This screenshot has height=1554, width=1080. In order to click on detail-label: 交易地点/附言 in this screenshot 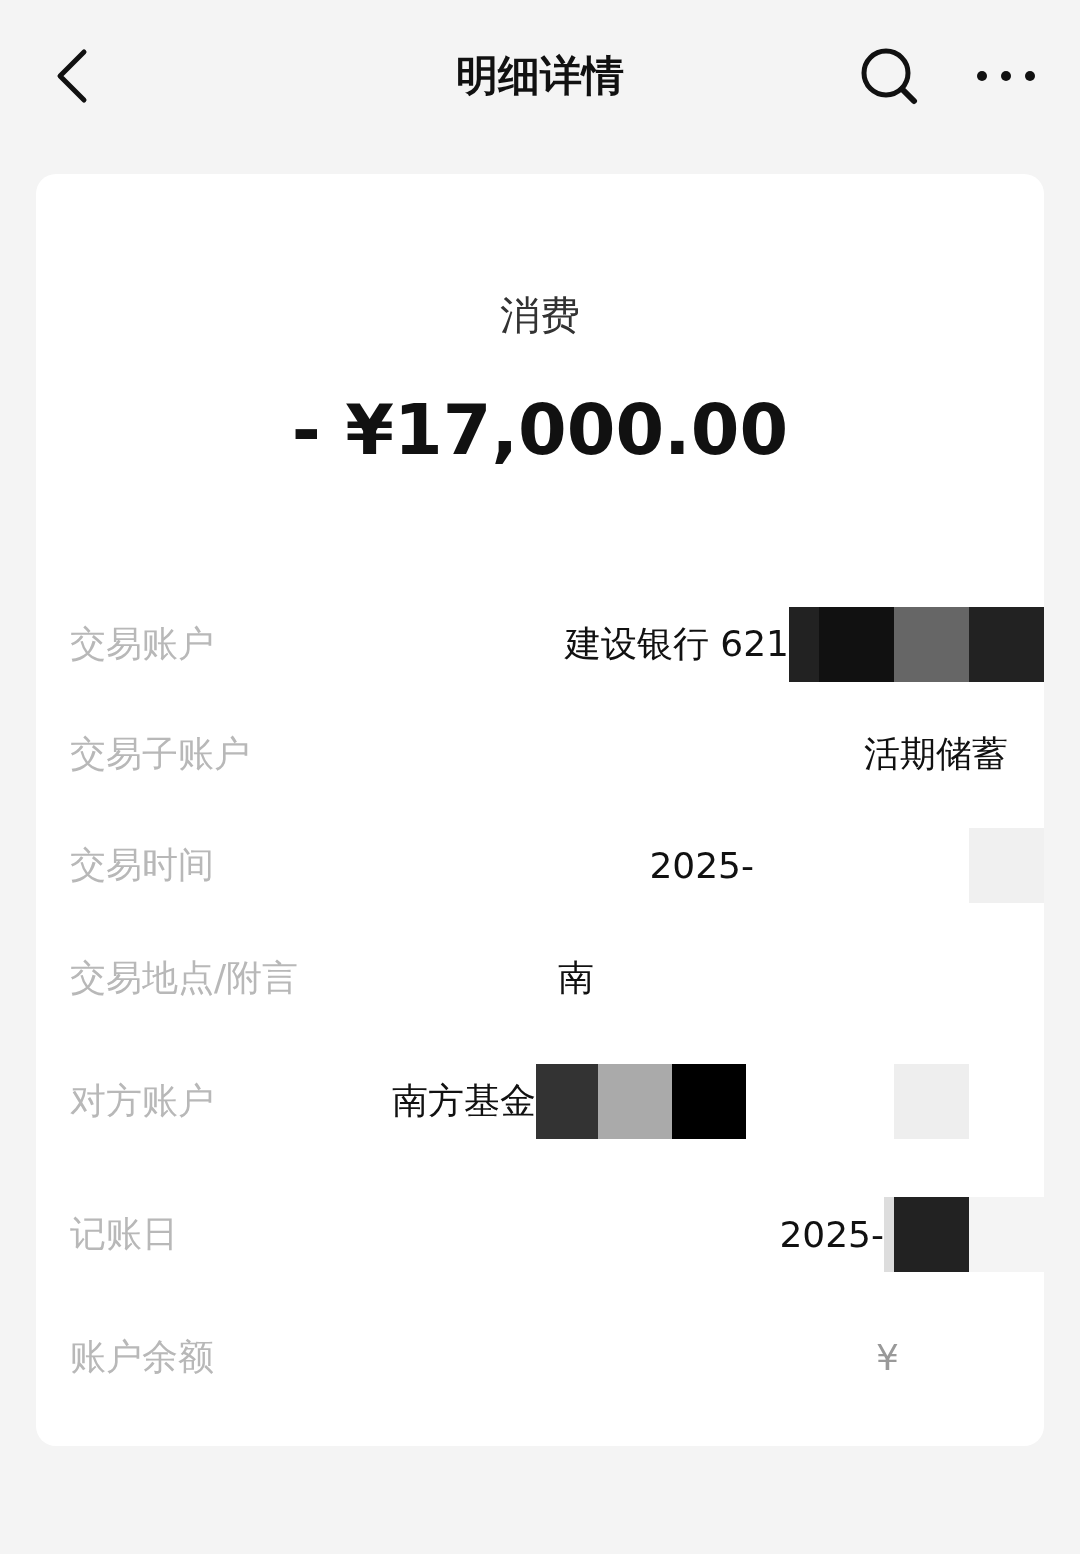, I will do `click(185, 977)`.